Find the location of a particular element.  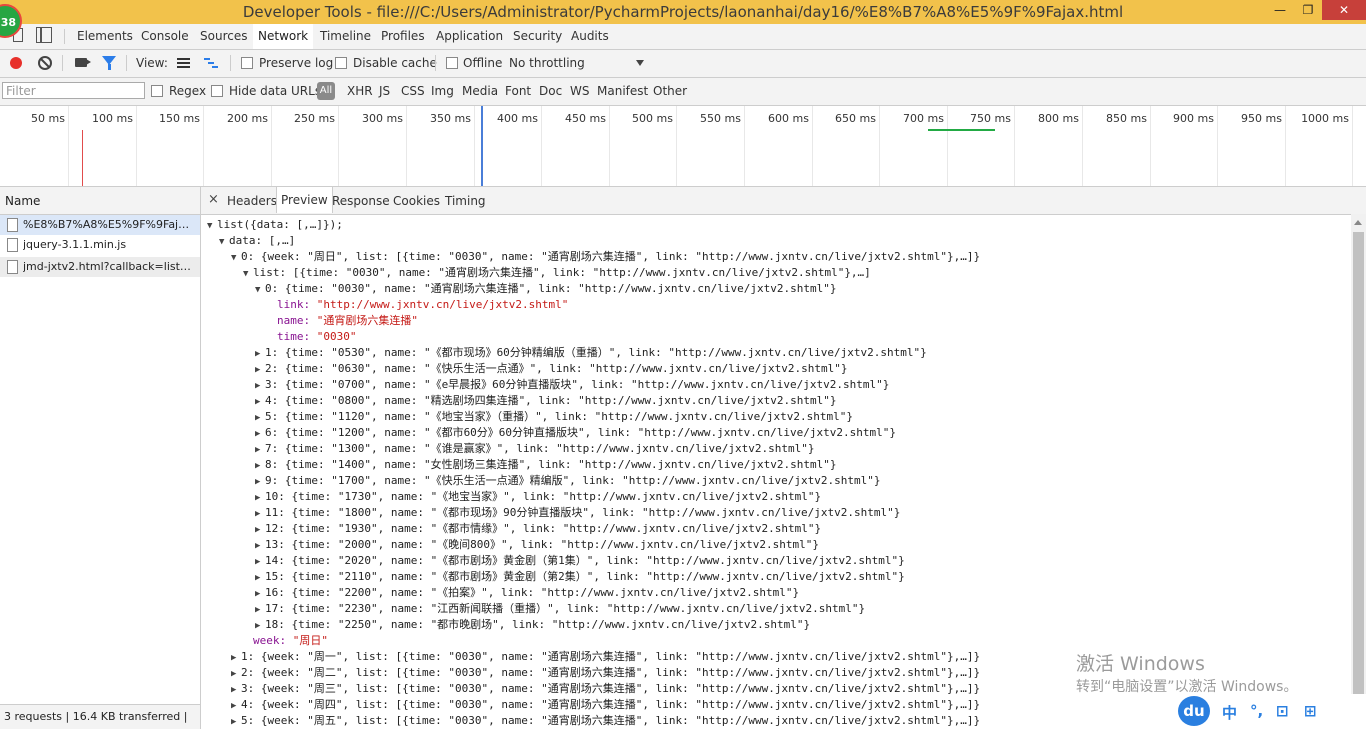

close-detail-icon: × is located at coordinates (213, 199).